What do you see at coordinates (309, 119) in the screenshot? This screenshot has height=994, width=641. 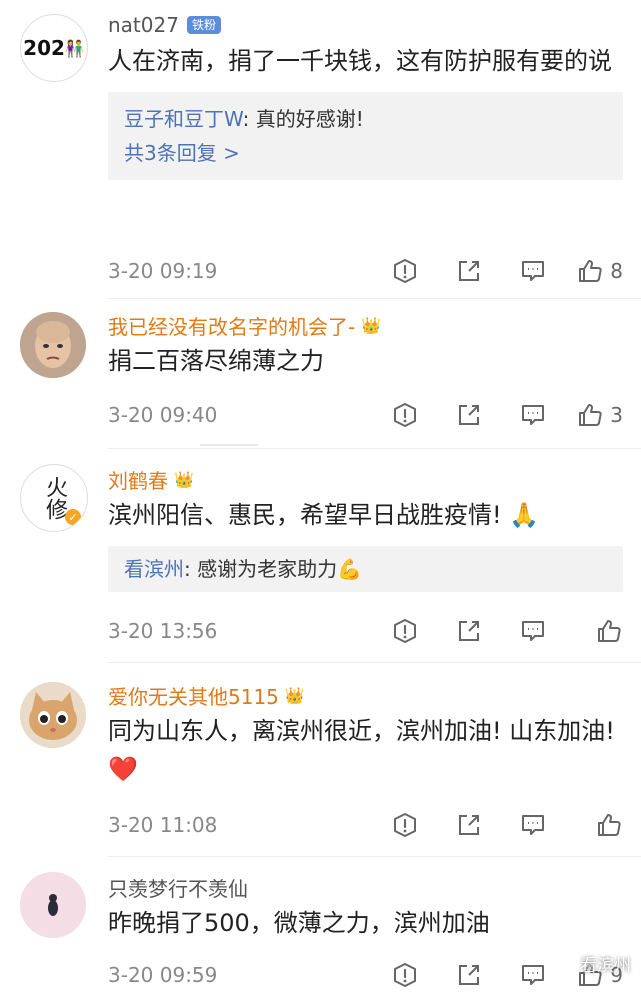 I see `reply-text: 真的好感谢!` at bounding box center [309, 119].